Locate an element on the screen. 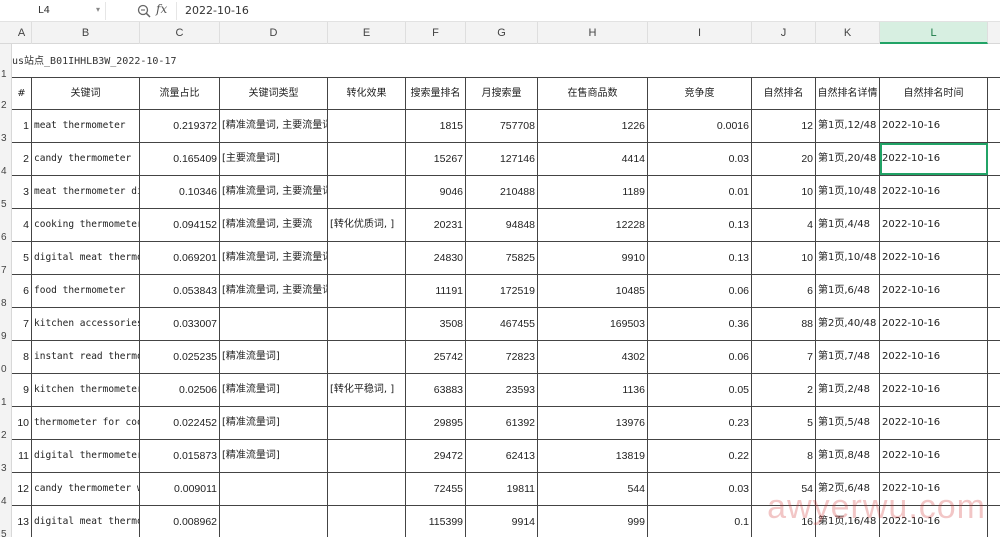  table-cell: digital thermometer is located at coordinates (86, 456).